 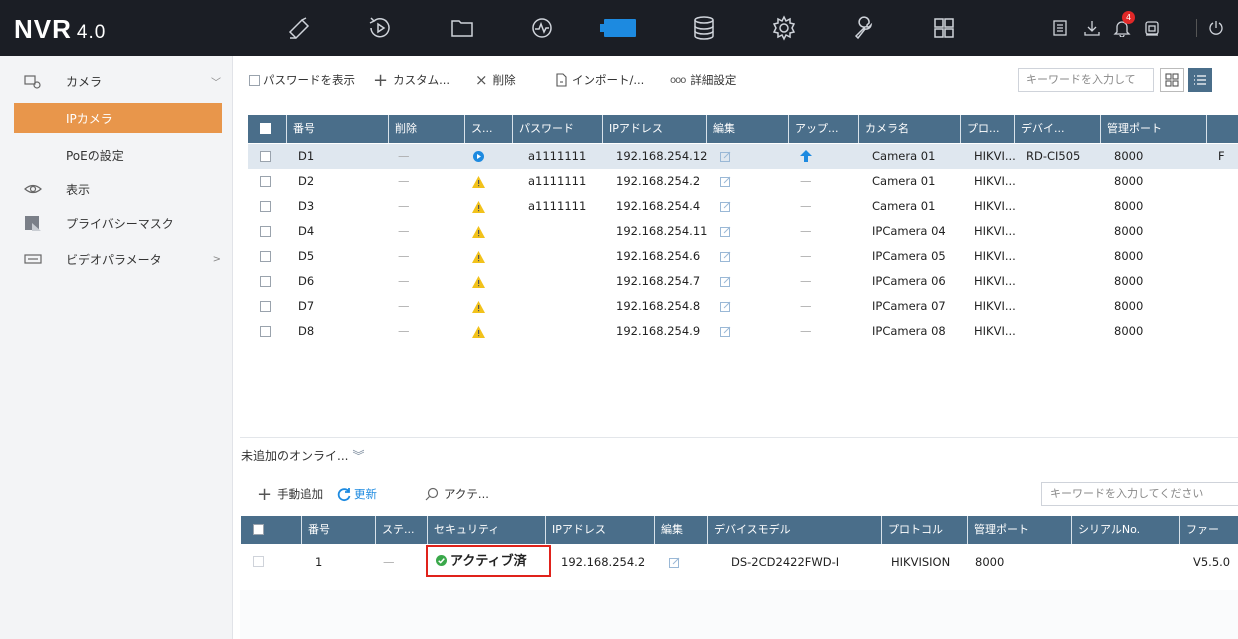 I want to click on storage-icon, so click(x=704, y=28).